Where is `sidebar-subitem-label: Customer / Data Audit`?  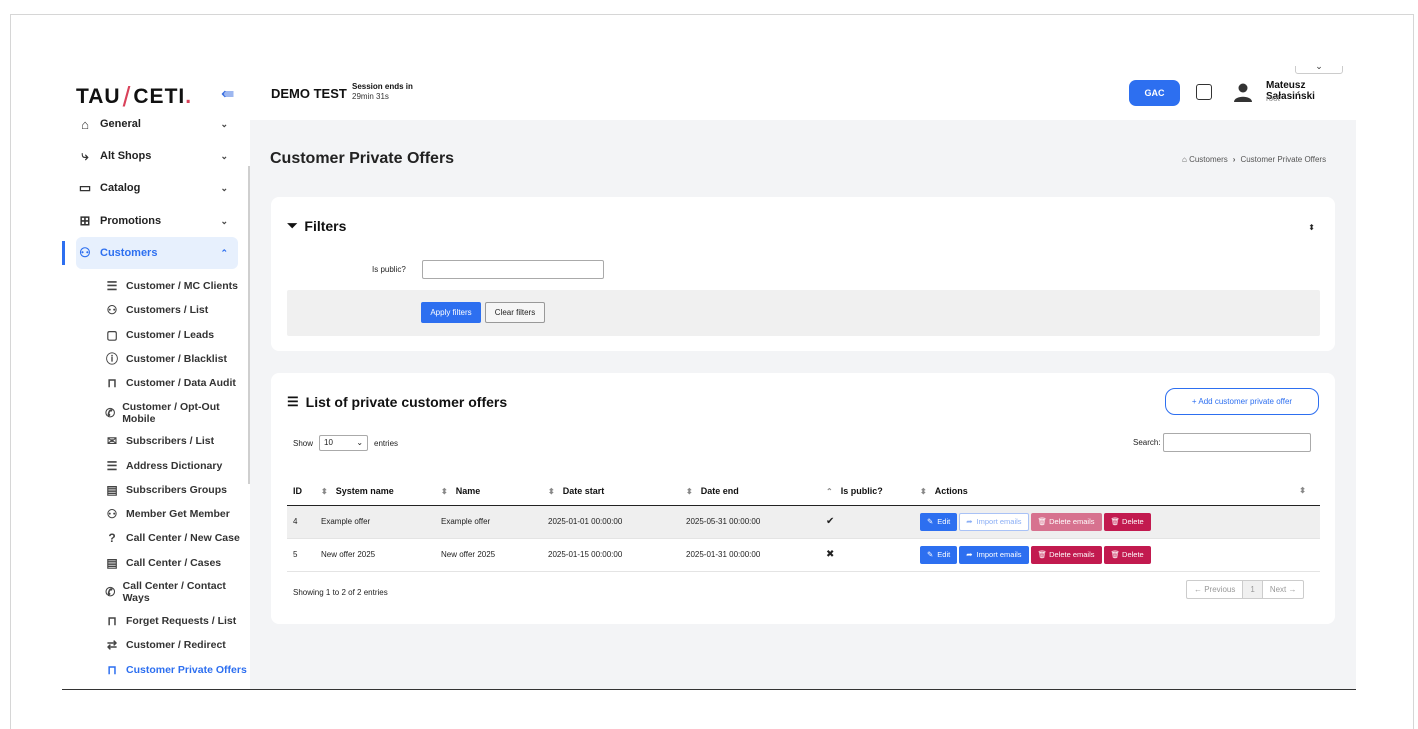
sidebar-subitem-label: Customer / Data Audit is located at coordinates (181, 383).